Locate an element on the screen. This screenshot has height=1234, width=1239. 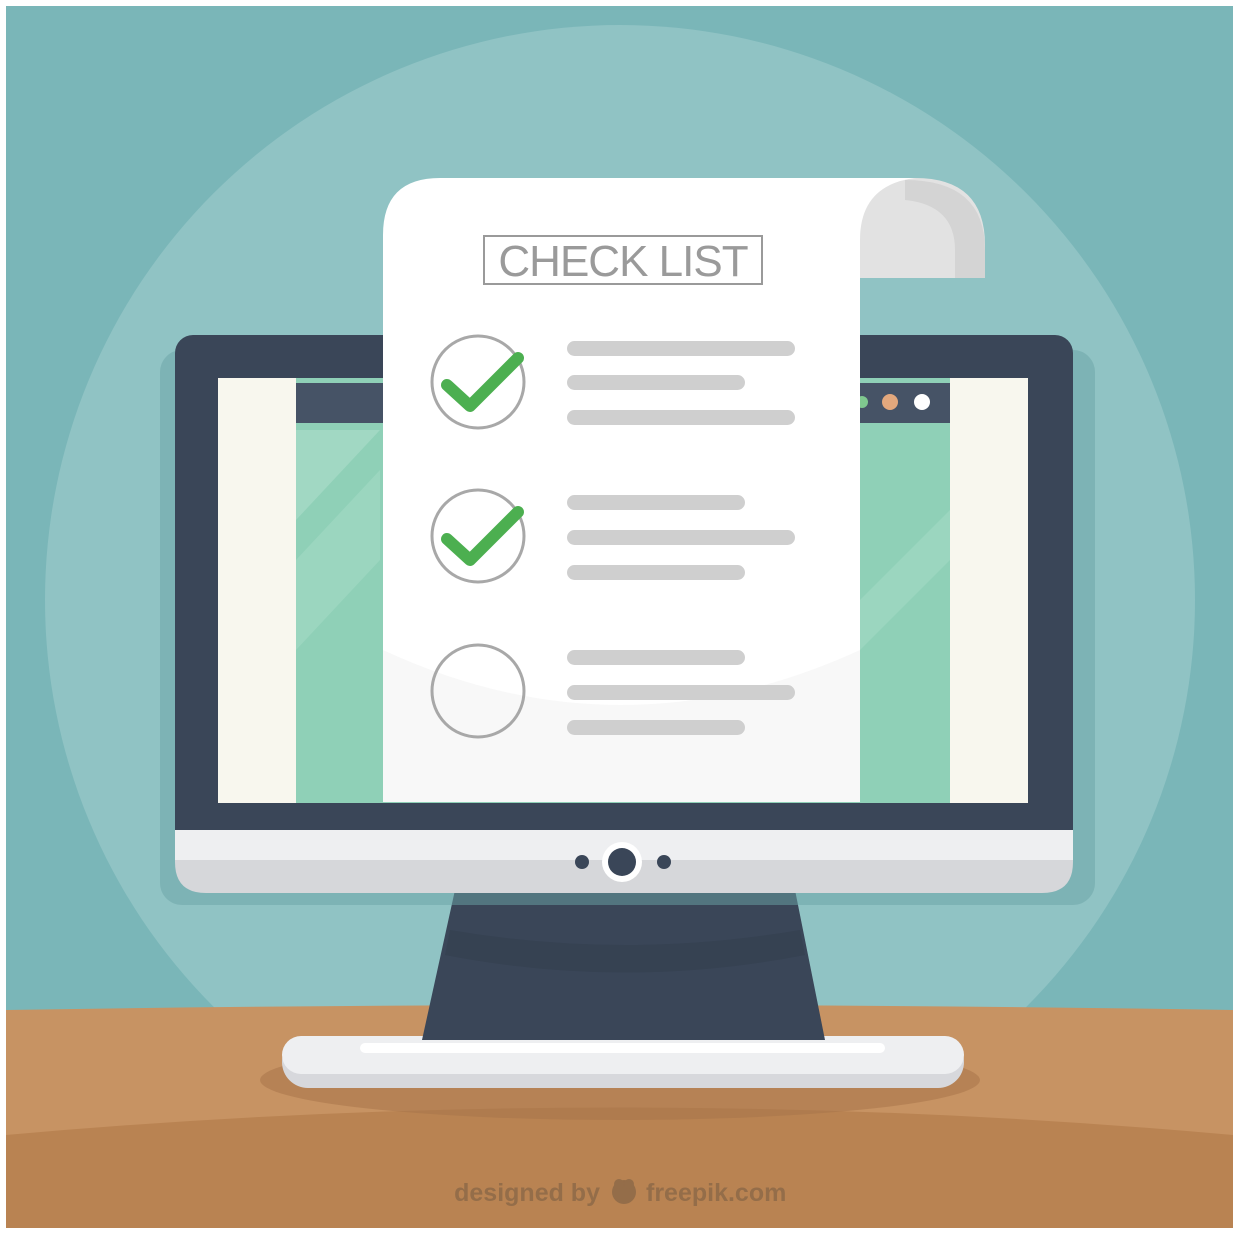
monitor-stand is located at coordinates (623, 965).